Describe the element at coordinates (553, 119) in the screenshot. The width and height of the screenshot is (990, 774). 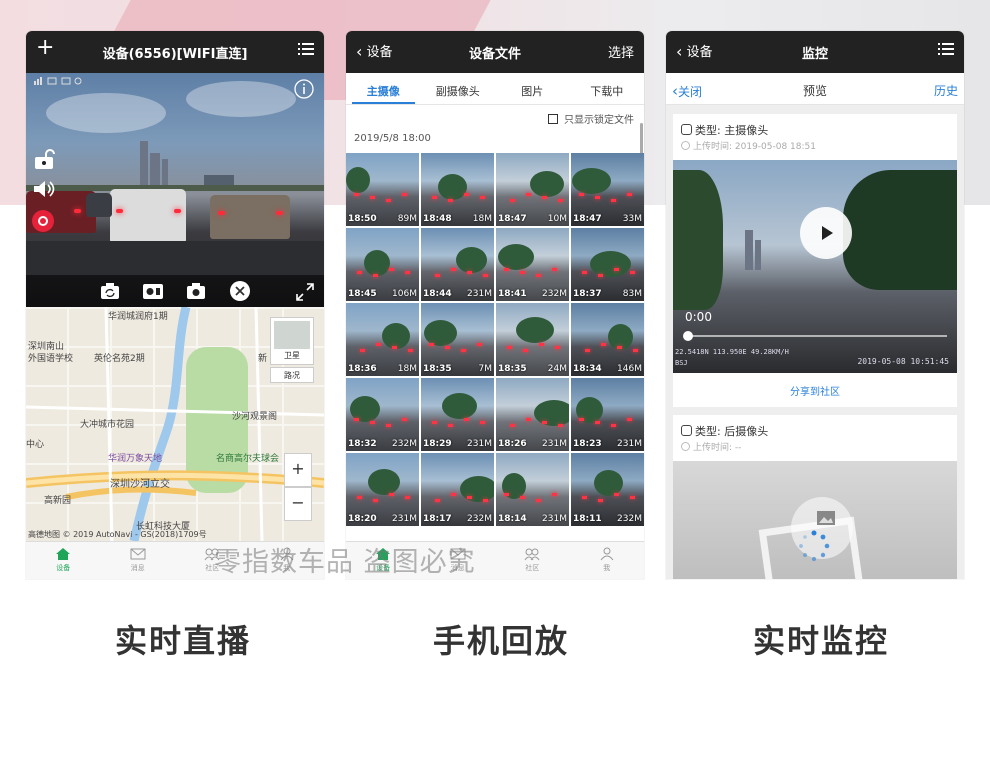
I see `lock-filter-checkbox` at that location.